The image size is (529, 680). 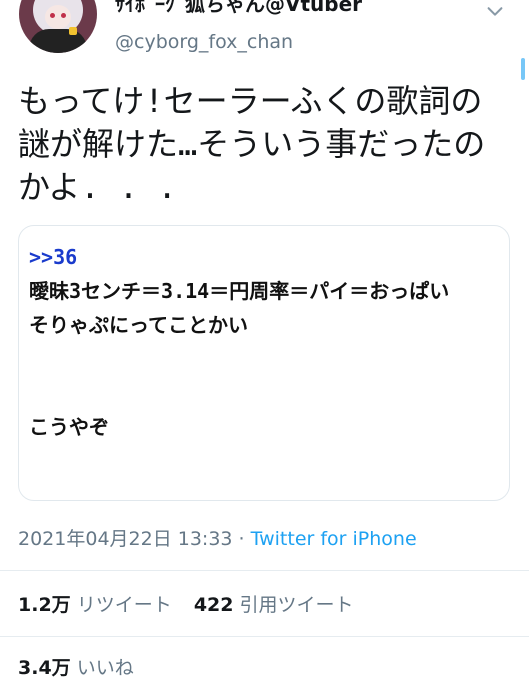 I want to click on quote-line-3: こうやぞ, so click(x=69, y=427).